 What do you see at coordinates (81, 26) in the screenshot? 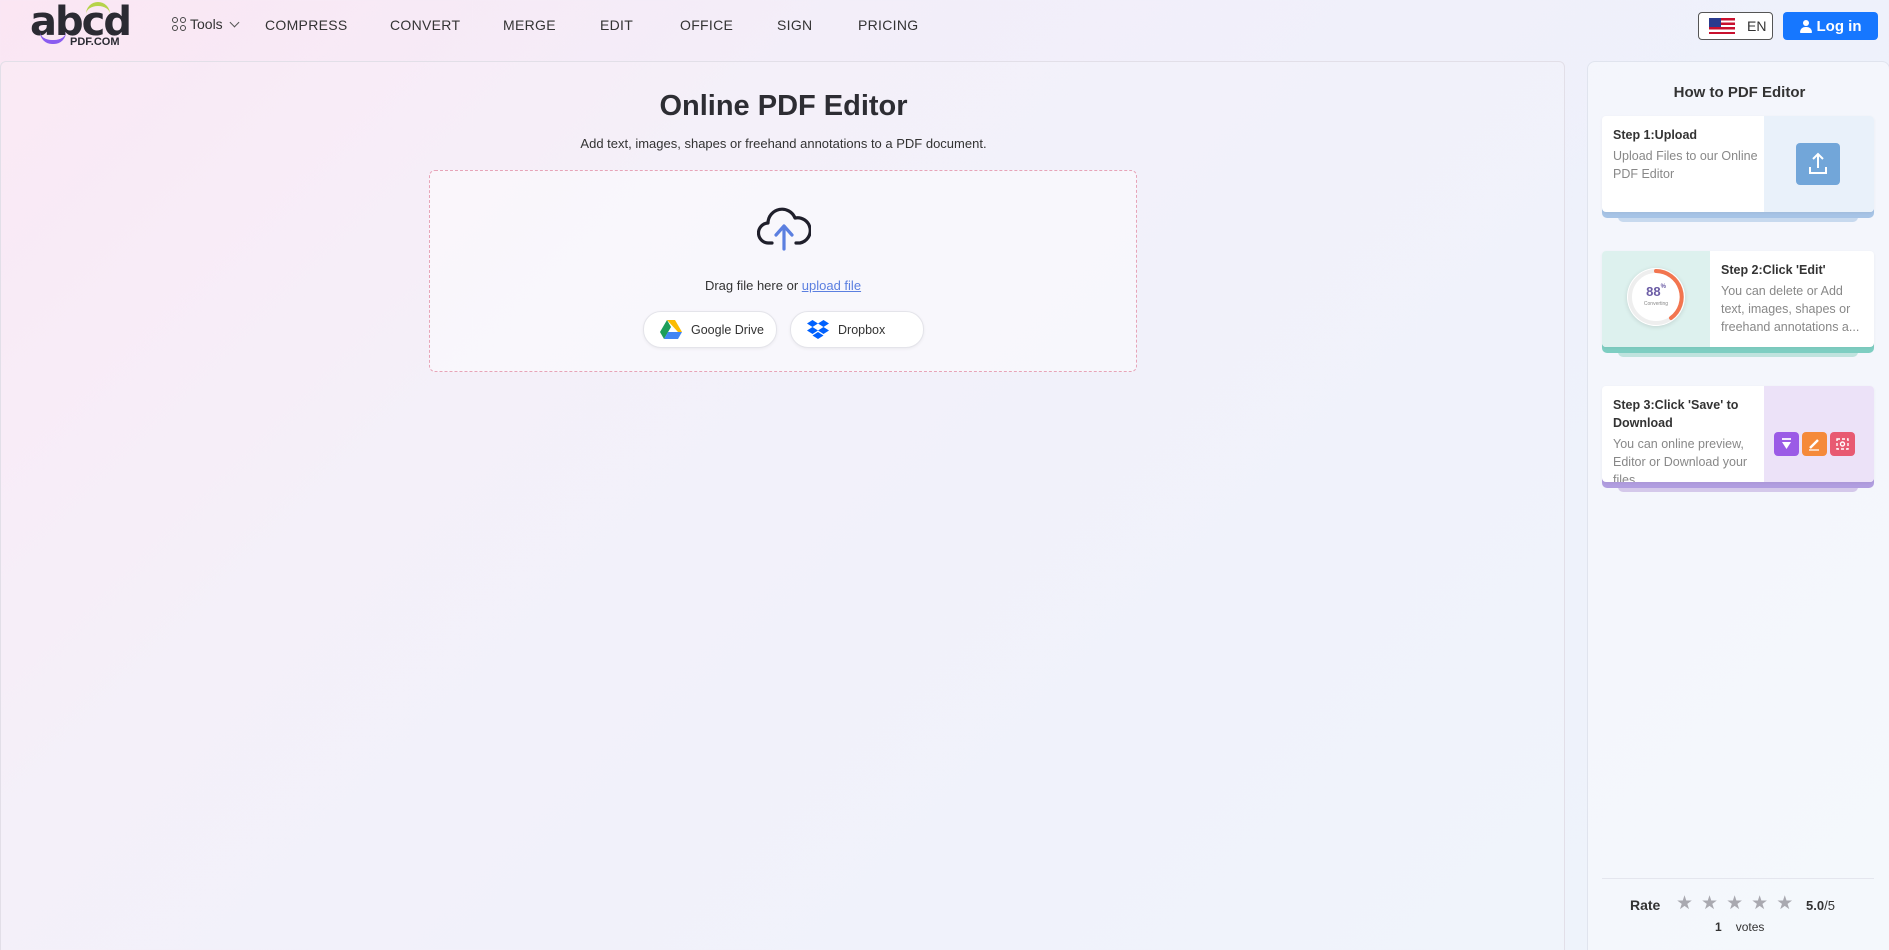
I see `abcdpdf-logo: abcd PDF.COM` at bounding box center [81, 26].